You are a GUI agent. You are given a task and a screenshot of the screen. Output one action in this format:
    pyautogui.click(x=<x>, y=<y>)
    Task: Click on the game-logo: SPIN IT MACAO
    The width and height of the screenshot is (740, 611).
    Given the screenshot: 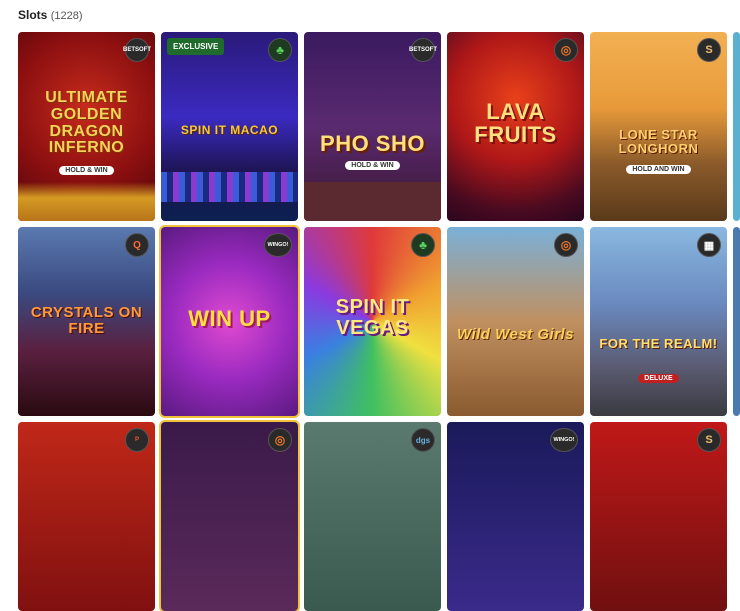 What is the action you would take?
    pyautogui.click(x=229, y=130)
    